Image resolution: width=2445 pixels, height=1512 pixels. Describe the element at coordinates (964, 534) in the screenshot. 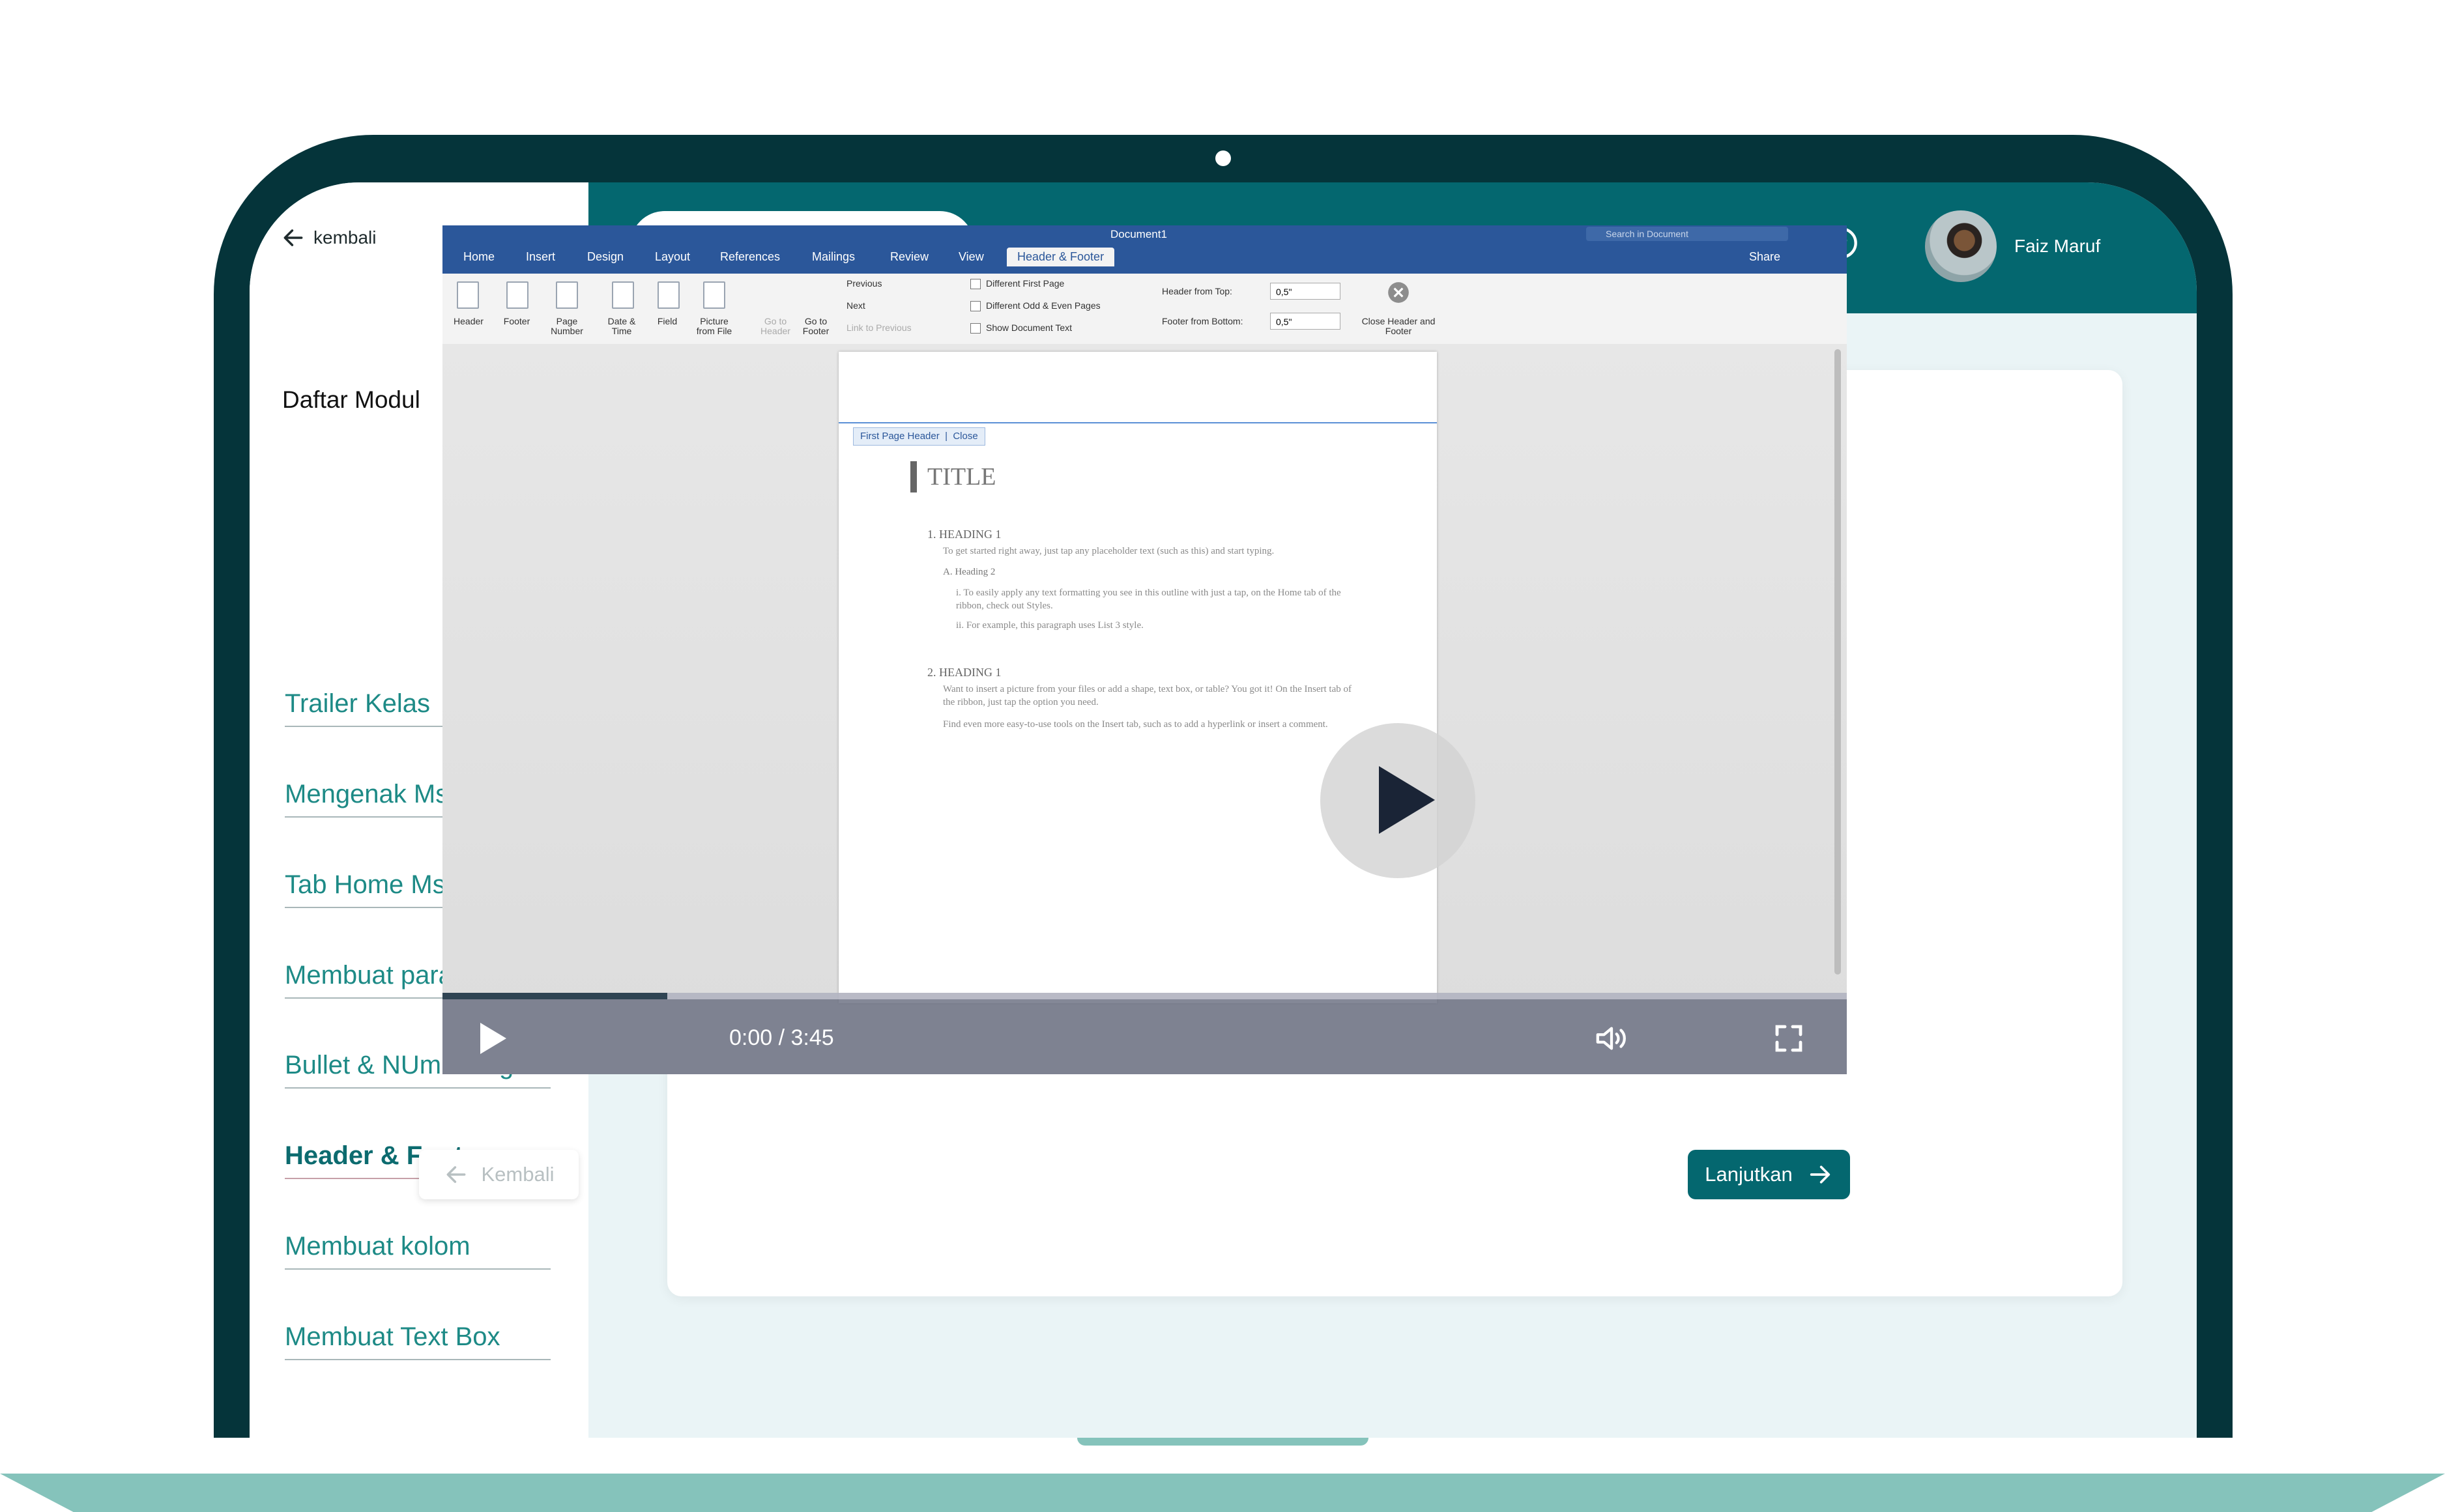

I see `doc-heading-1a: 1. HEADING 1` at that location.